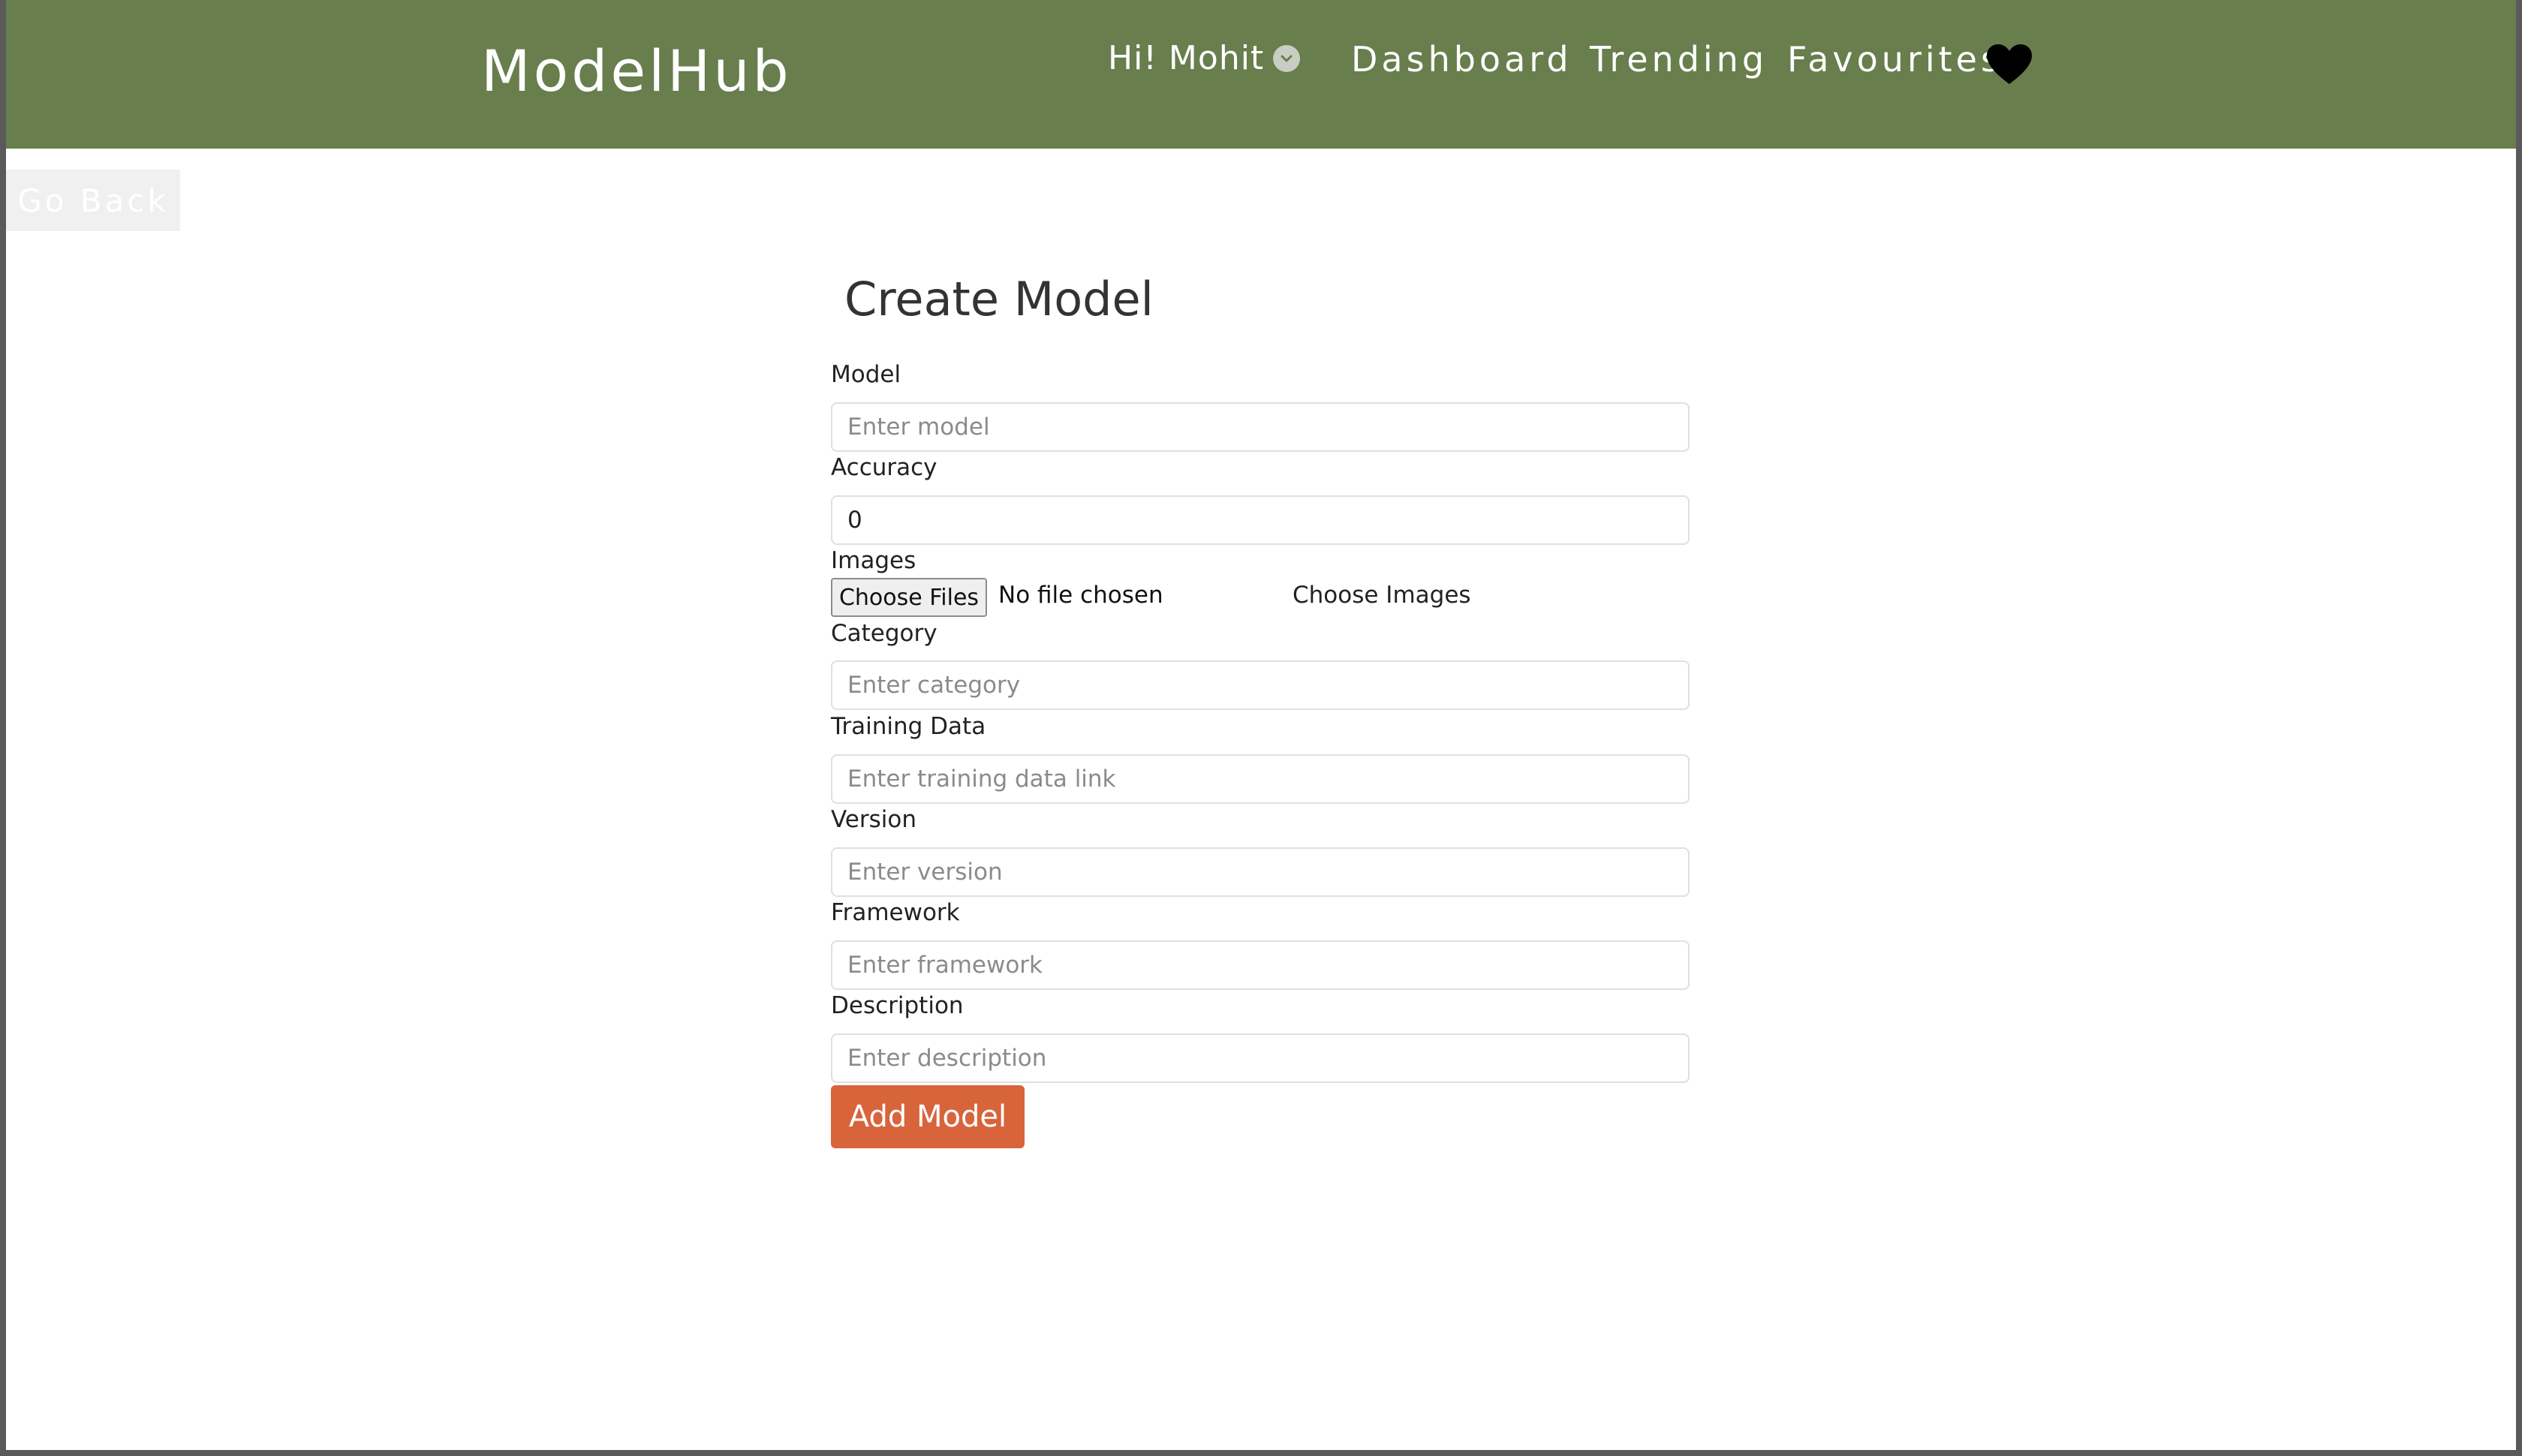 This screenshot has height=1456, width=2522. I want to click on model-input, so click(1260, 427).